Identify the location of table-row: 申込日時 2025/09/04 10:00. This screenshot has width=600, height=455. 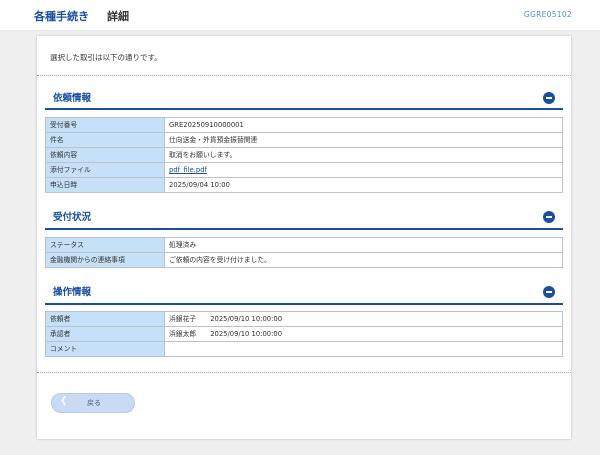
(304, 185).